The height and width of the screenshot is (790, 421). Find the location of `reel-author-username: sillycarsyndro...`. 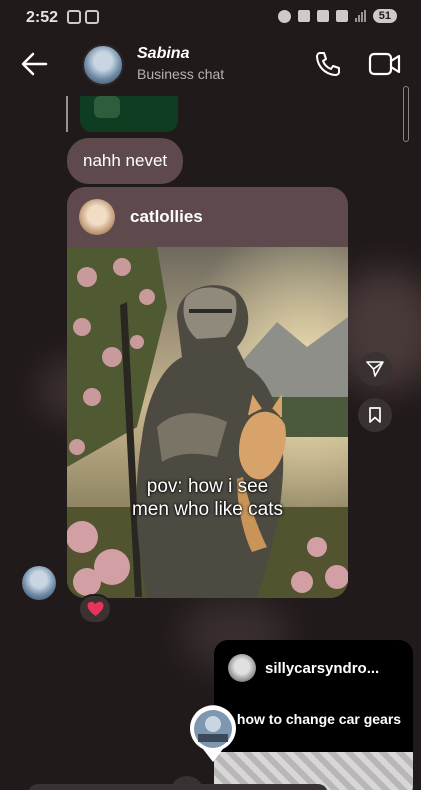

reel-author-username: sillycarsyndro... is located at coordinates (322, 668).